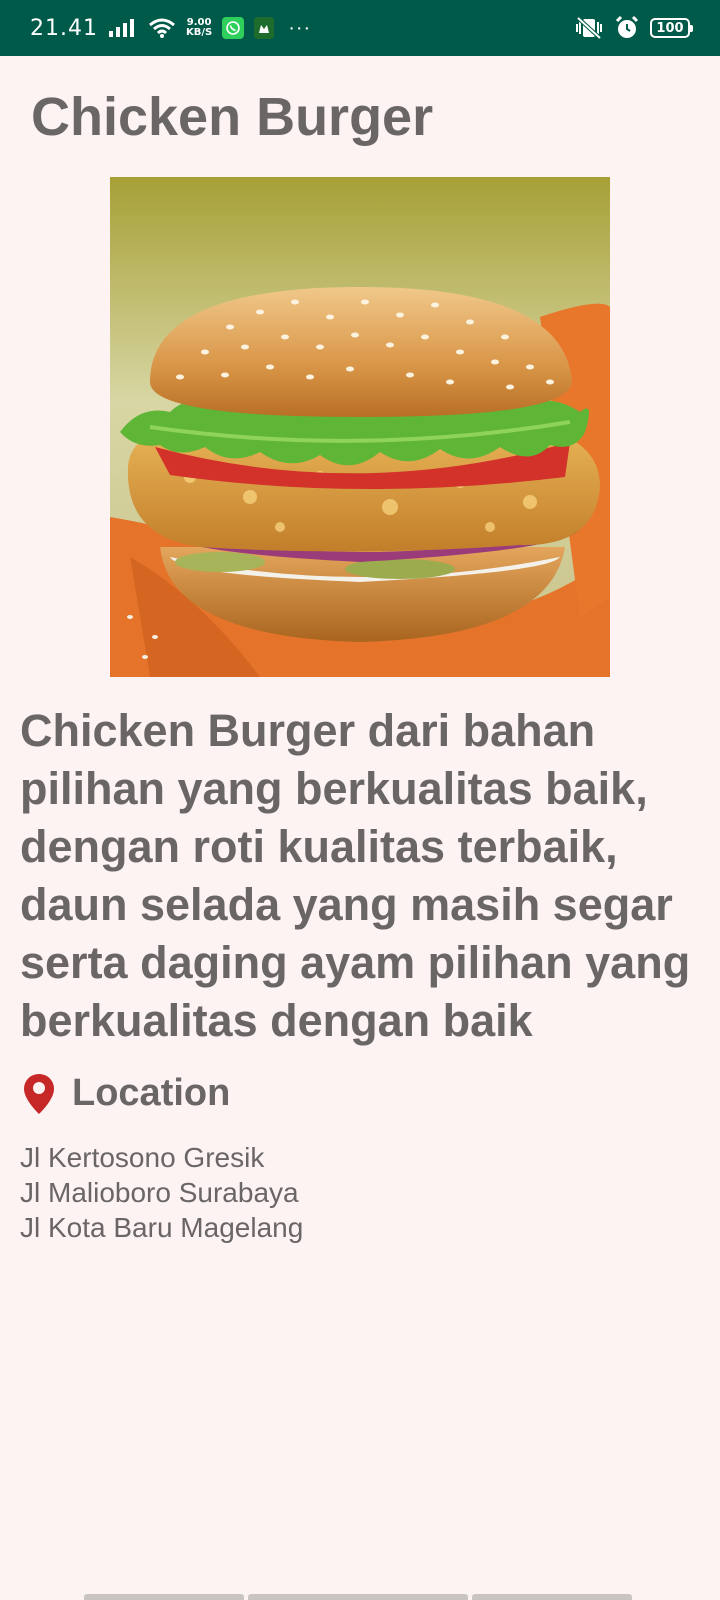  I want to click on status-time: 21.41, so click(64, 28).